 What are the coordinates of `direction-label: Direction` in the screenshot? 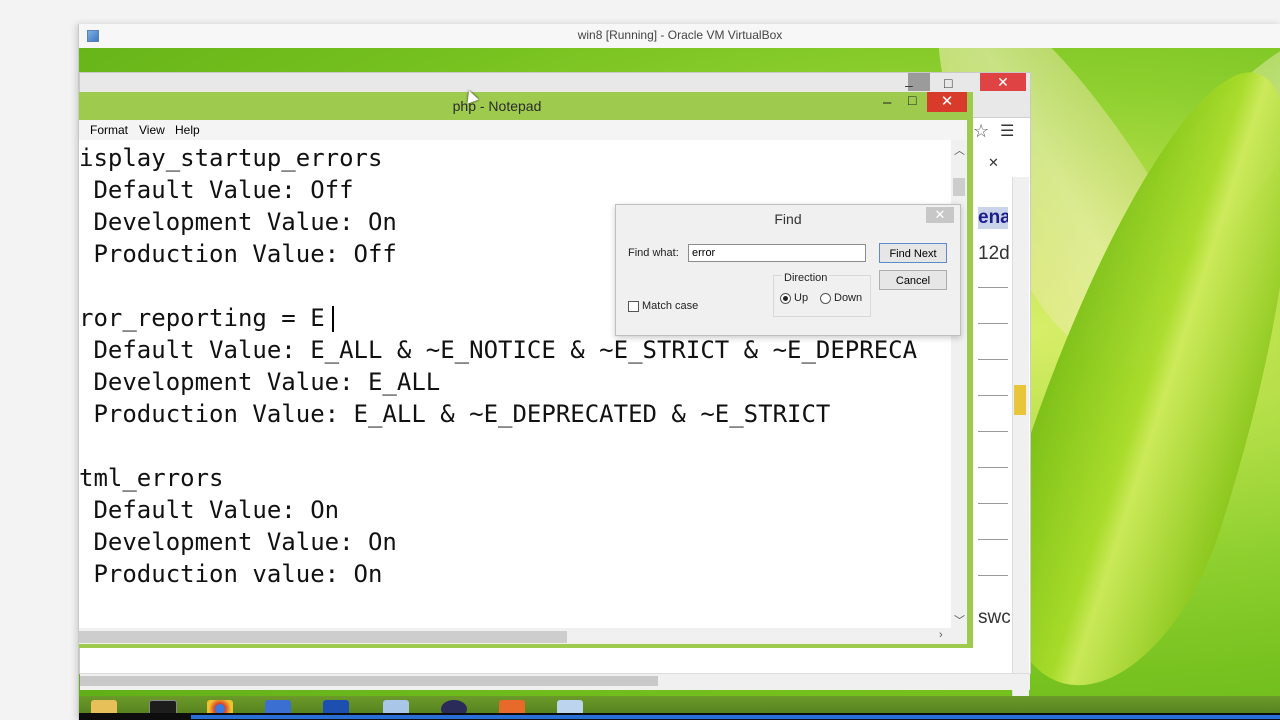 It's located at (806, 278).